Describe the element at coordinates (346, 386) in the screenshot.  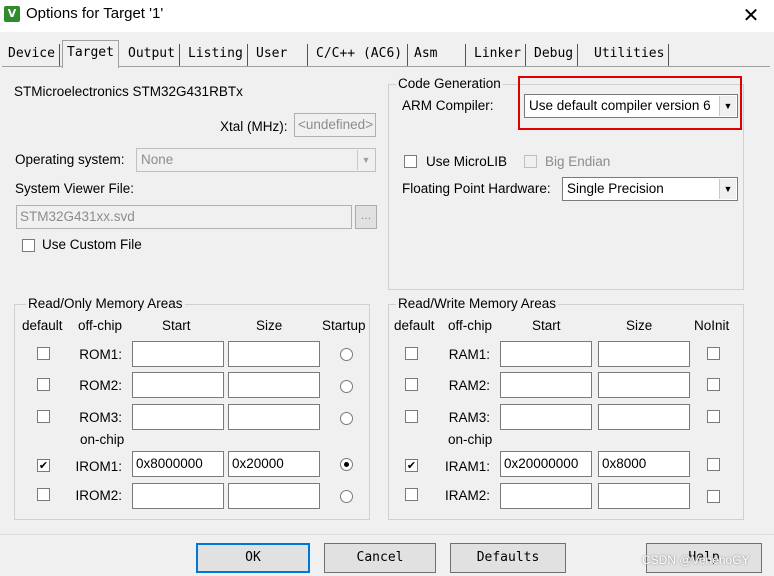
I see `rom2-startup-radio` at that location.